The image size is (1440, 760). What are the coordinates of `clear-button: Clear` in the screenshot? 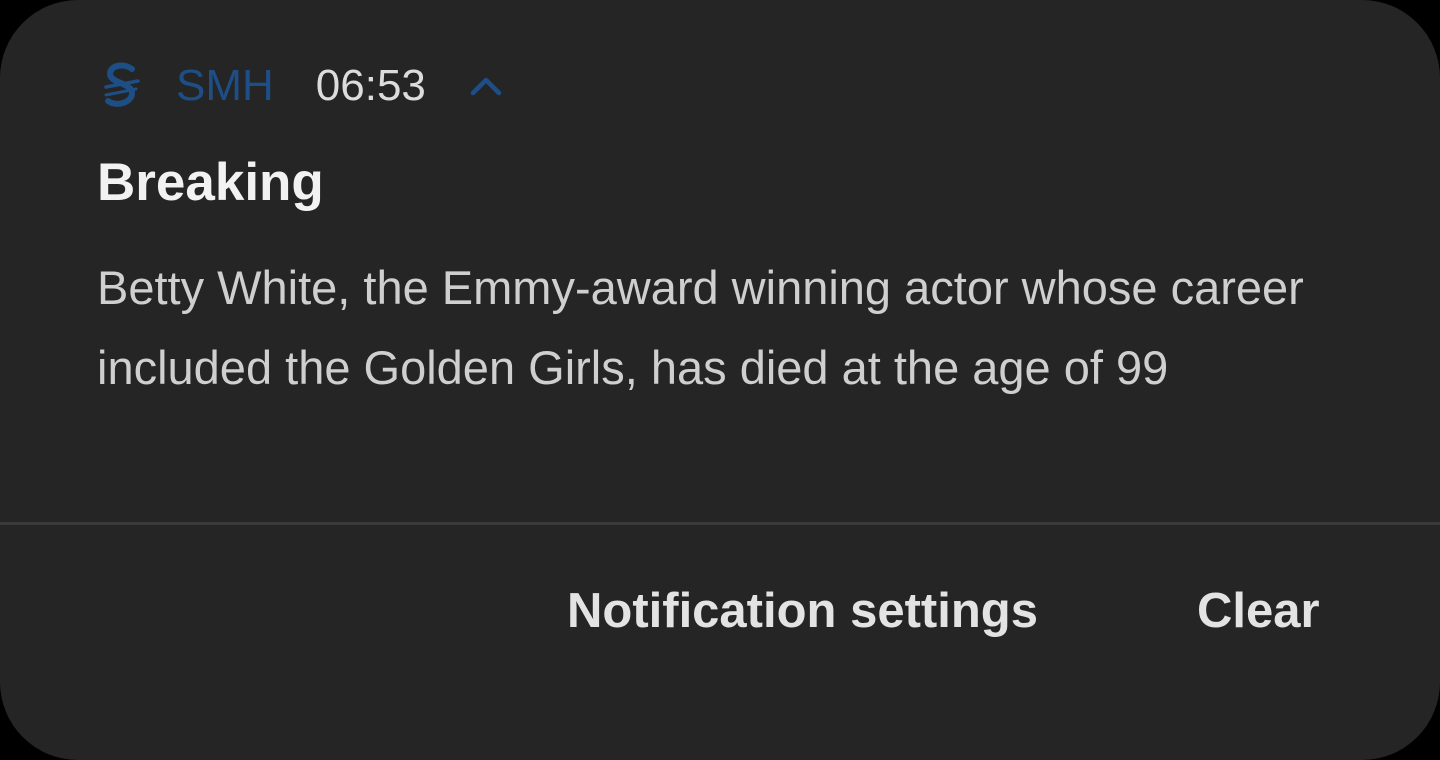 It's located at (1258, 611).